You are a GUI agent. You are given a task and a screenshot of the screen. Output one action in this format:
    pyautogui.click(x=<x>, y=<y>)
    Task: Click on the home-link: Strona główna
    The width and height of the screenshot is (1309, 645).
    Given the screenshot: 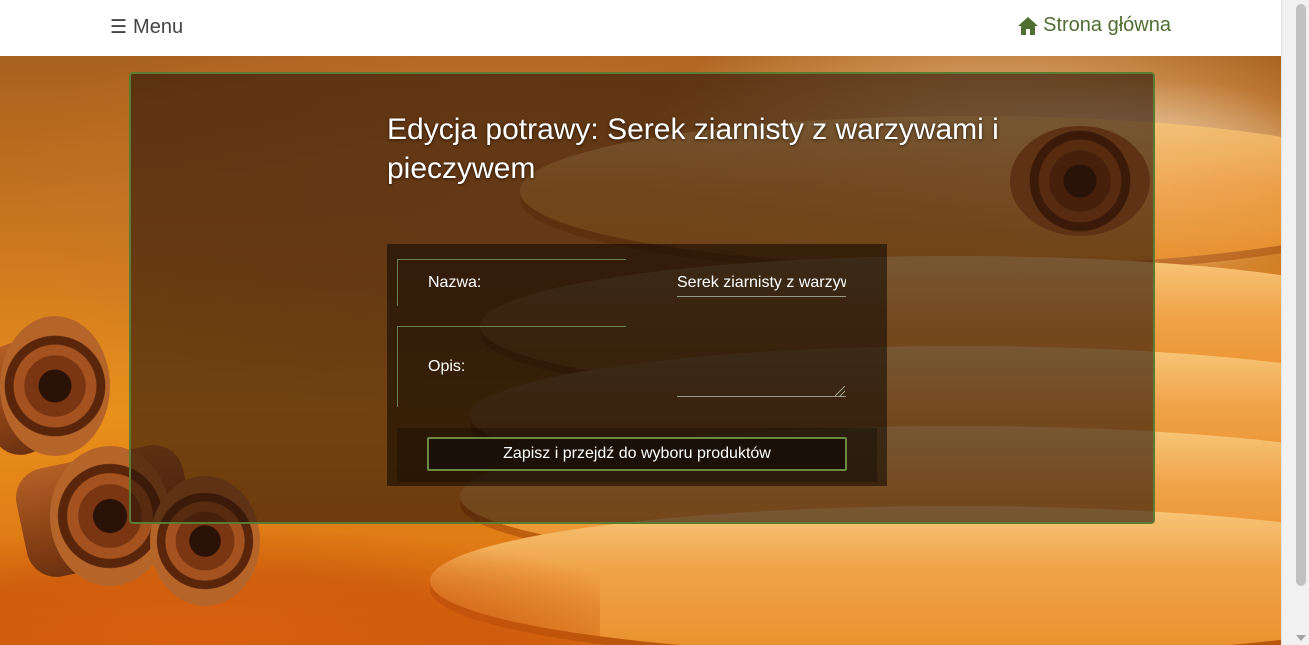 What is the action you would take?
    pyautogui.click(x=1094, y=25)
    